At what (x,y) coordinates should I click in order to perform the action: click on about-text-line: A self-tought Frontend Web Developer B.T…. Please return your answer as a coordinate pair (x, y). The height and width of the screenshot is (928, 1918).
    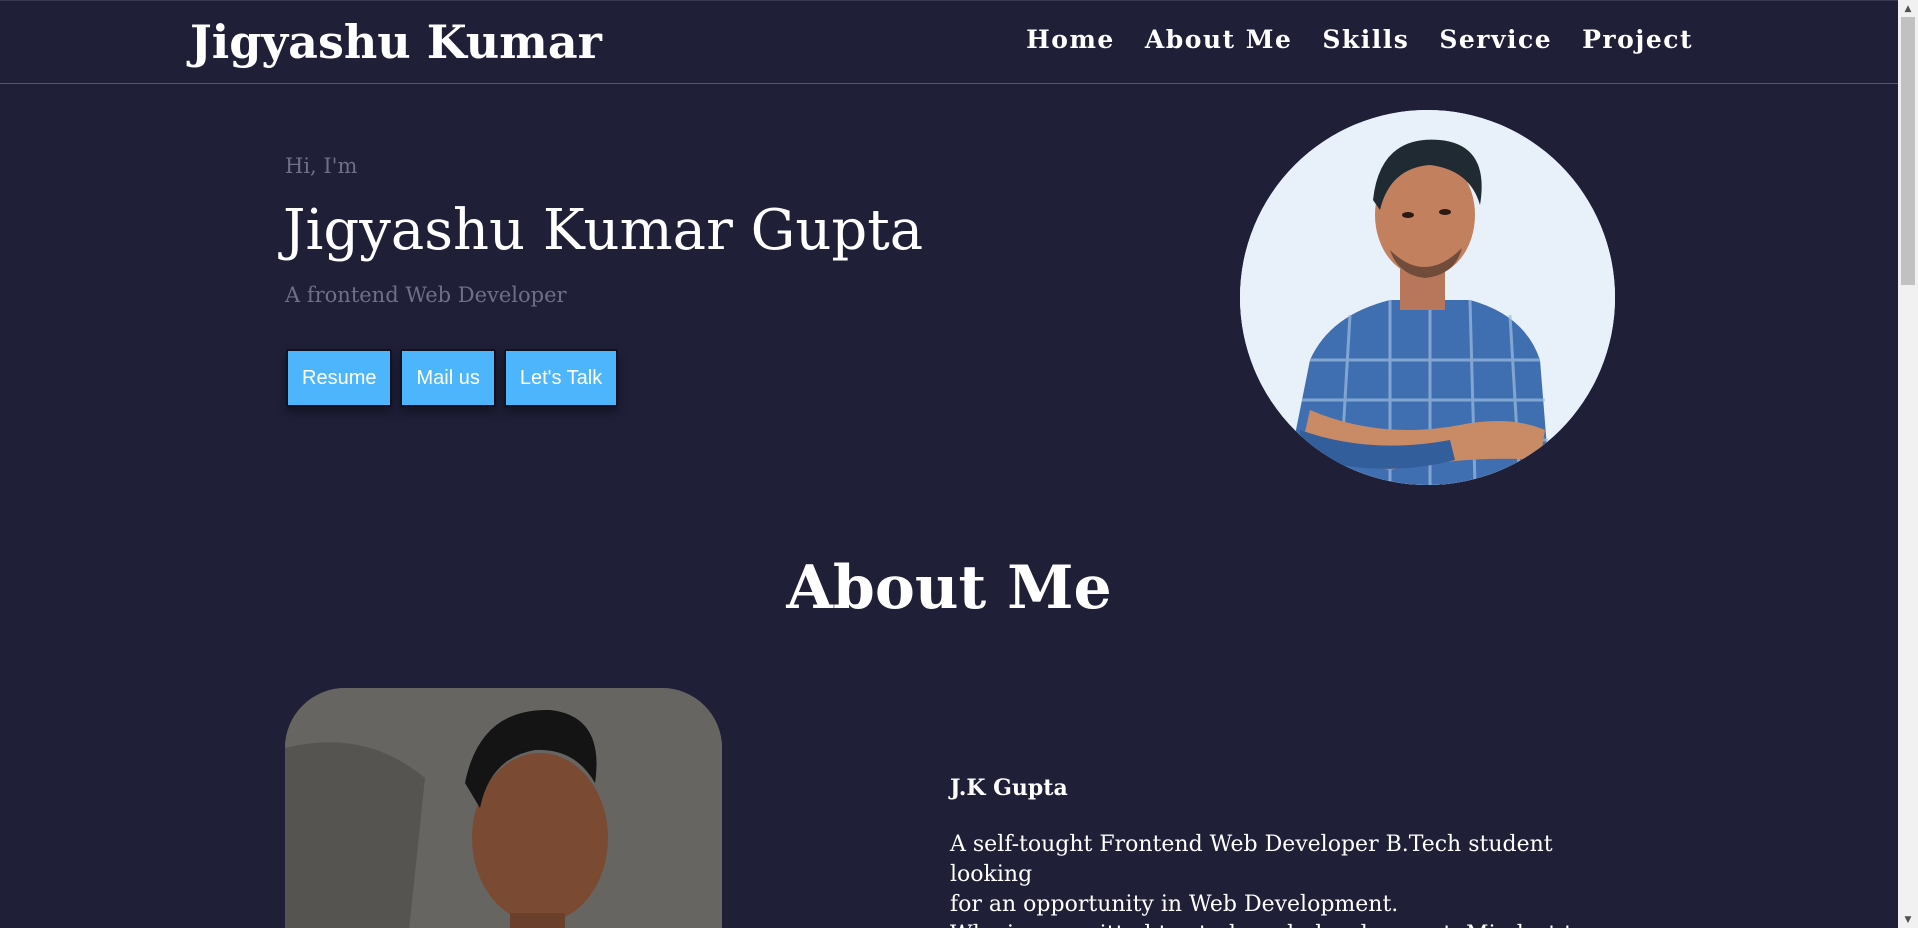
    Looking at the image, I should click on (1251, 859).